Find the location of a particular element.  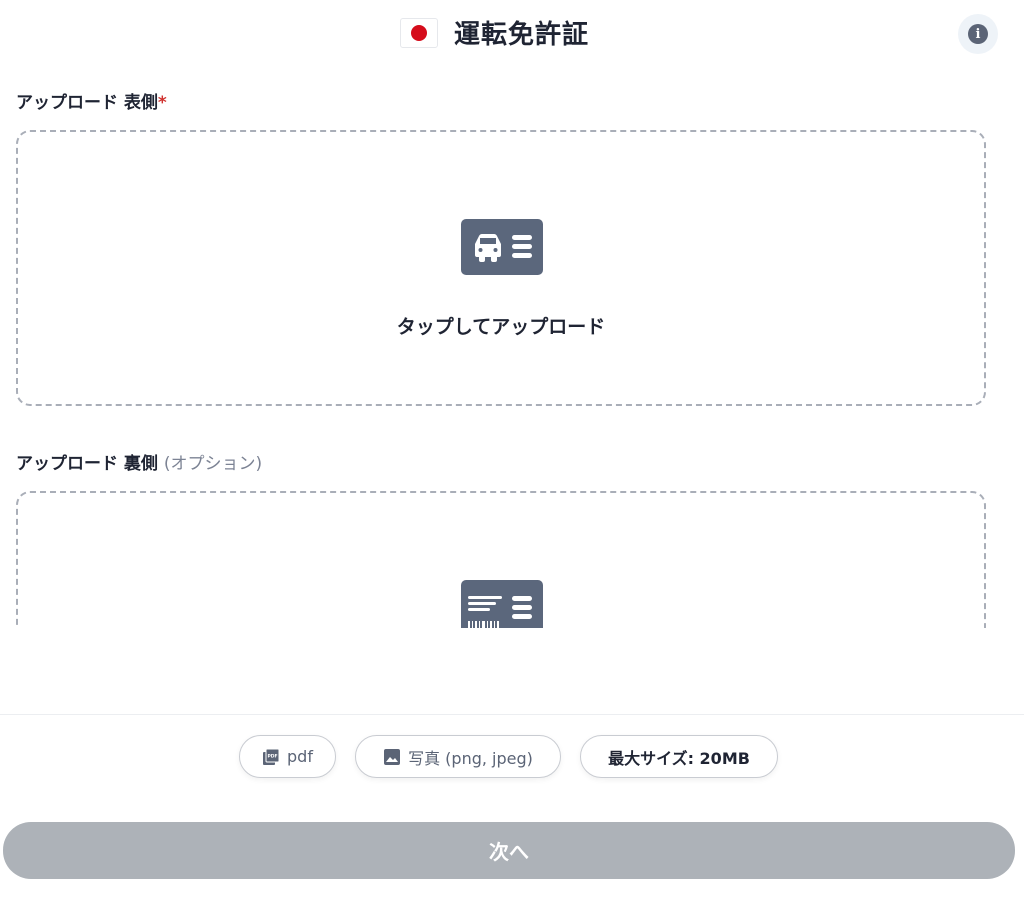

header: 運転免許証 i is located at coordinates (512, 33).